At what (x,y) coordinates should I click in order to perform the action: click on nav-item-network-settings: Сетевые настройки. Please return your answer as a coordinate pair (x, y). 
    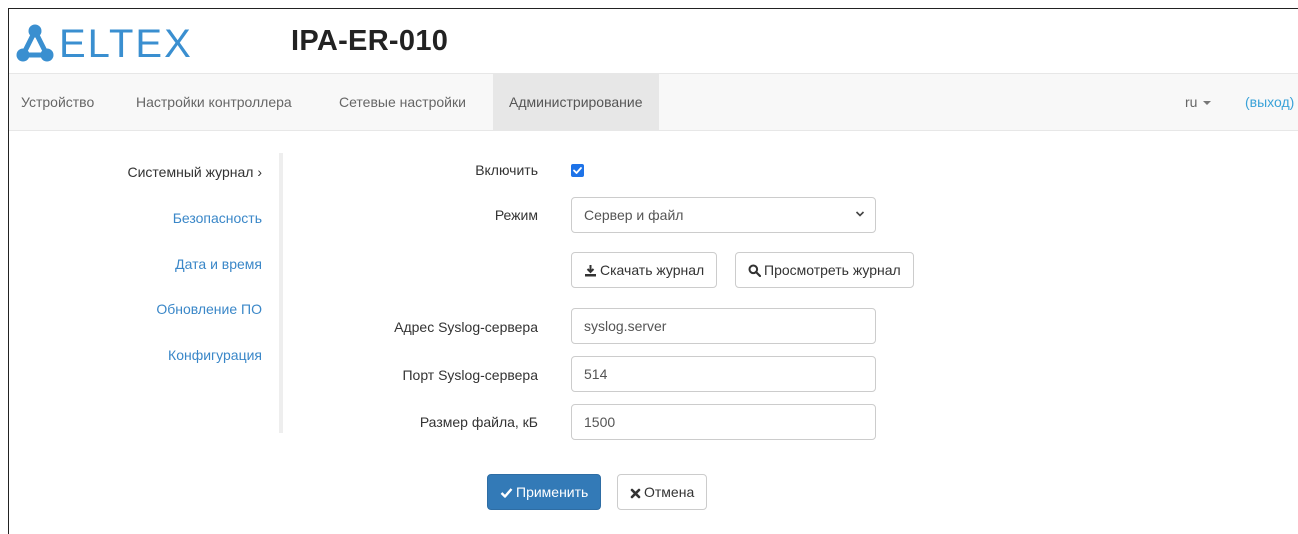
    Looking at the image, I should click on (402, 102).